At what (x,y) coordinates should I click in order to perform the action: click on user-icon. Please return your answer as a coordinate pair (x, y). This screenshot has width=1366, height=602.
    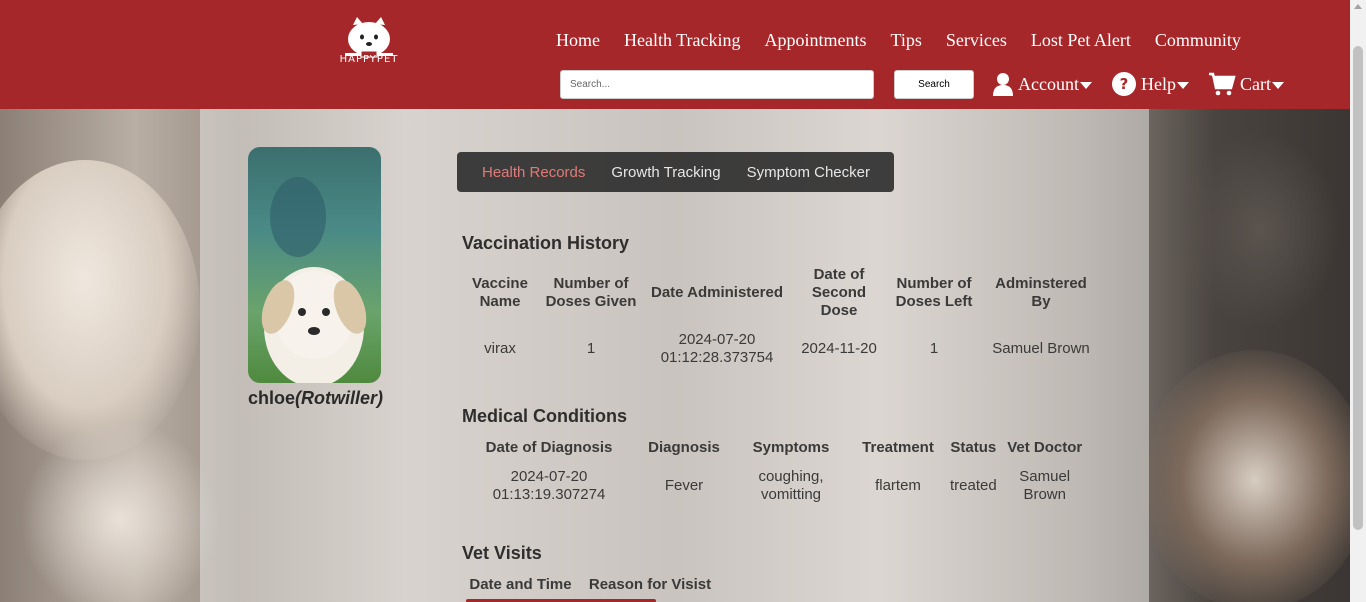
    Looking at the image, I should click on (1003, 84).